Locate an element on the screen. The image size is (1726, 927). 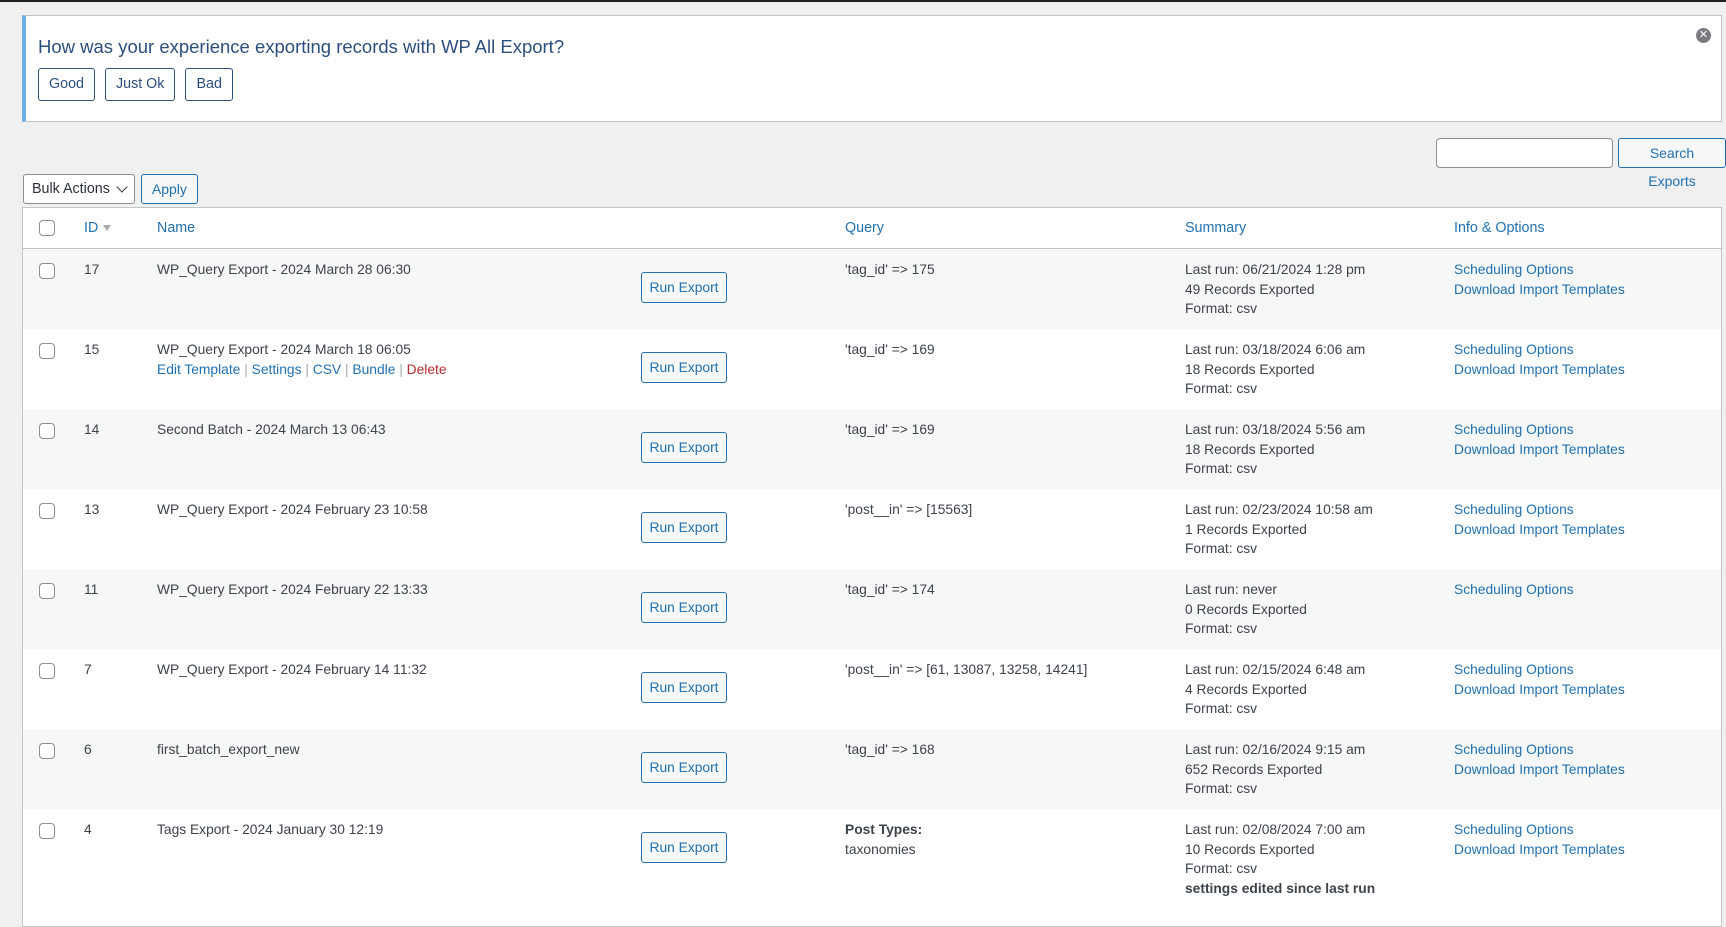
export-name-cell: Tags Export - 2024 January 30 12:19 is located at coordinates (270, 830).